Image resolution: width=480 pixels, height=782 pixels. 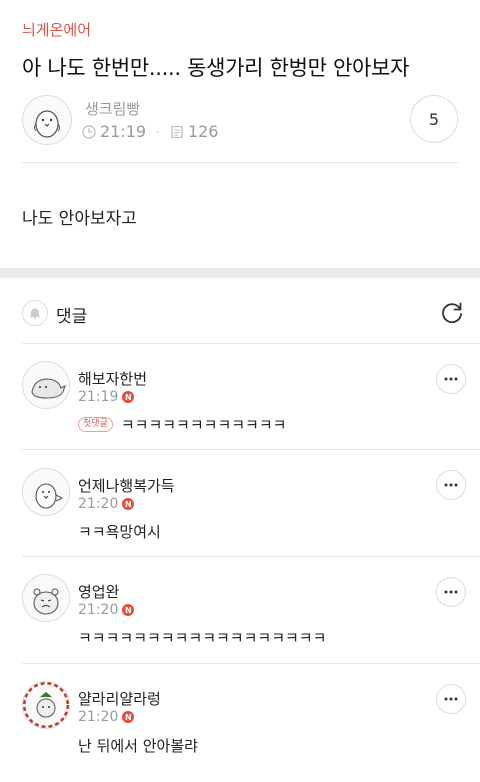 What do you see at coordinates (72, 317) in the screenshot?
I see `comments-label: 댓글` at bounding box center [72, 317].